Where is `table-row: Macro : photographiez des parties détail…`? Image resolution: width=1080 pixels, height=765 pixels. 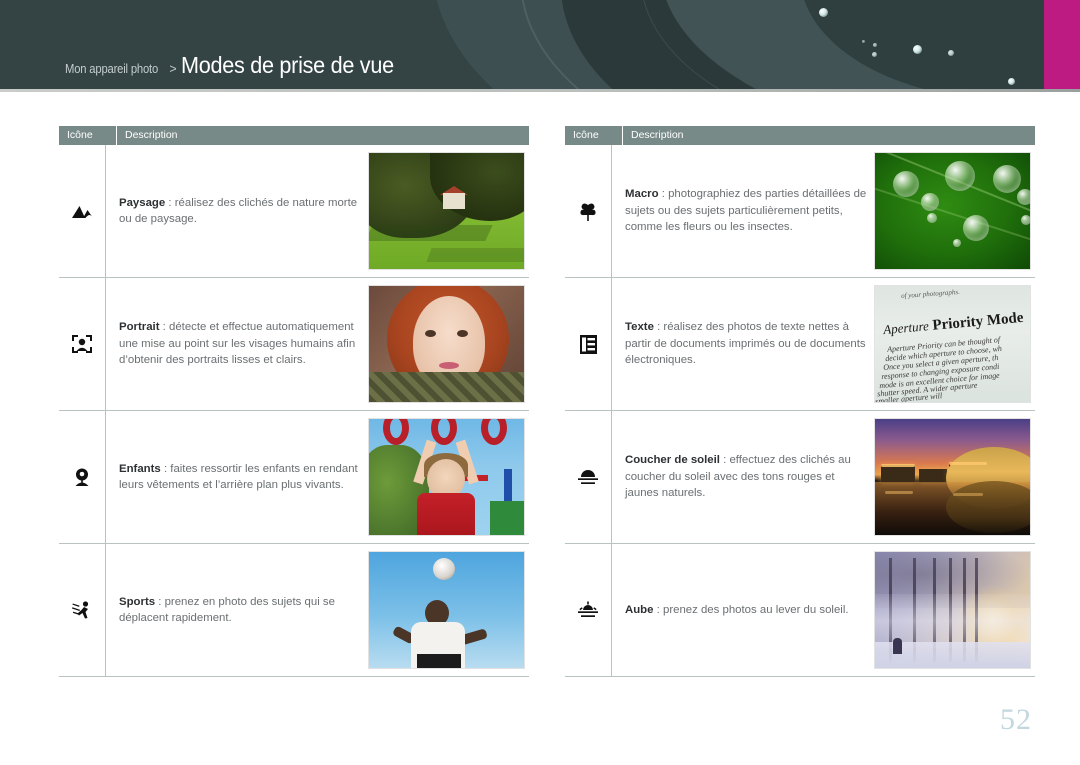
table-row: Macro : photographiez des parties détail… is located at coordinates (800, 211).